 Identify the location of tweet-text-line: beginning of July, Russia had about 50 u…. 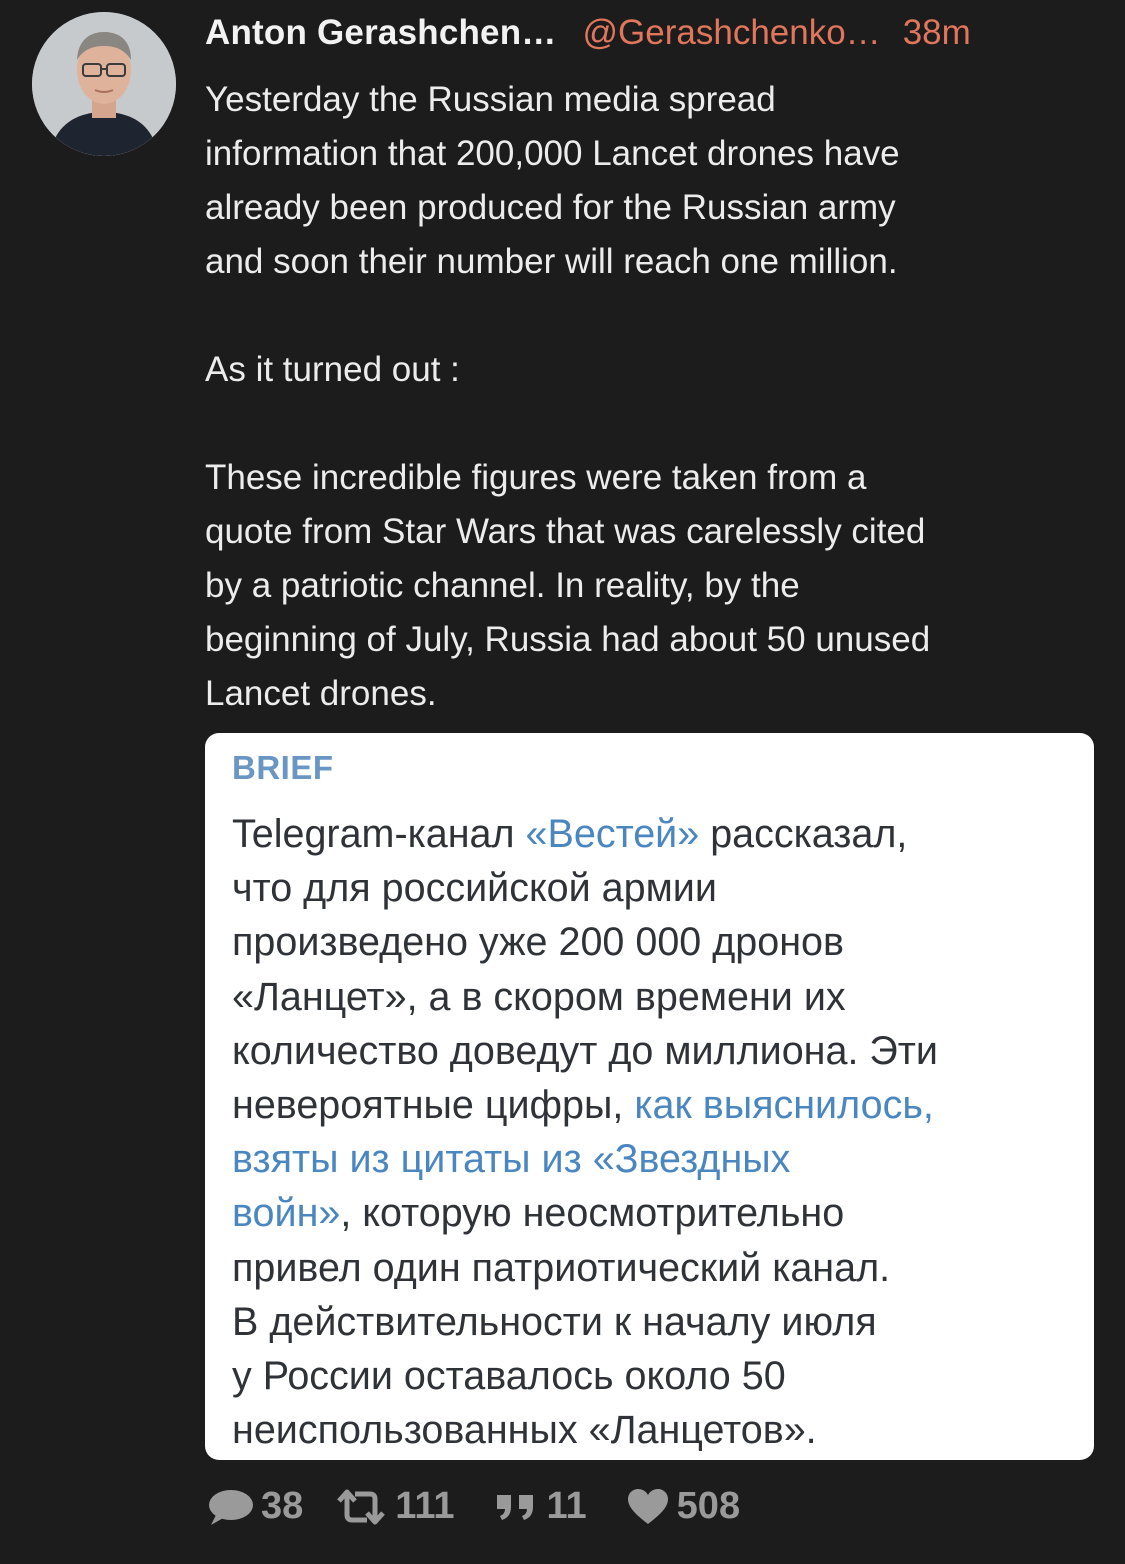
(568, 639).